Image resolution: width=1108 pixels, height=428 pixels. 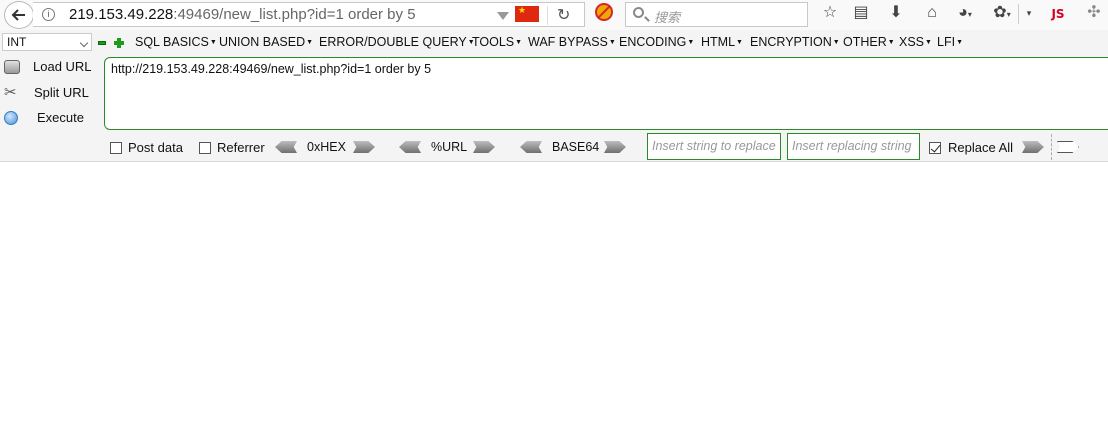 I want to click on execute-button: Execute, so click(x=47, y=119).